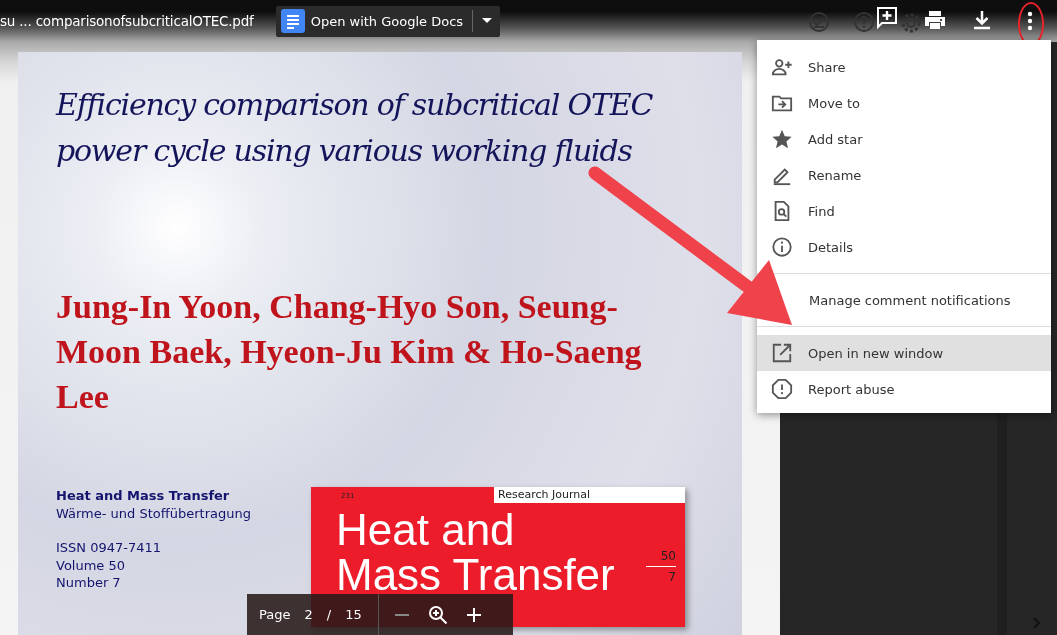 This screenshot has height=635, width=1057. What do you see at coordinates (1030, 21) in the screenshot?
I see `more-icon` at bounding box center [1030, 21].